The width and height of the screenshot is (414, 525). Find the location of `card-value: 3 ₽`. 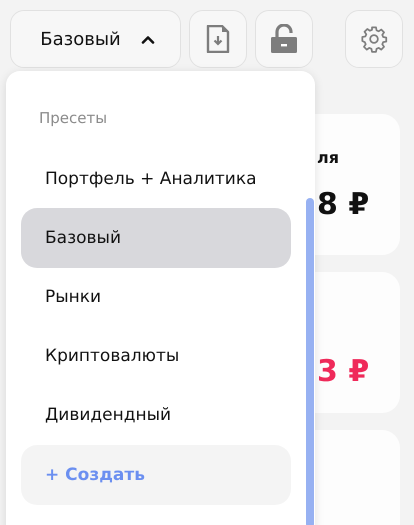

card-value: 3 ₽ is located at coordinates (343, 371).